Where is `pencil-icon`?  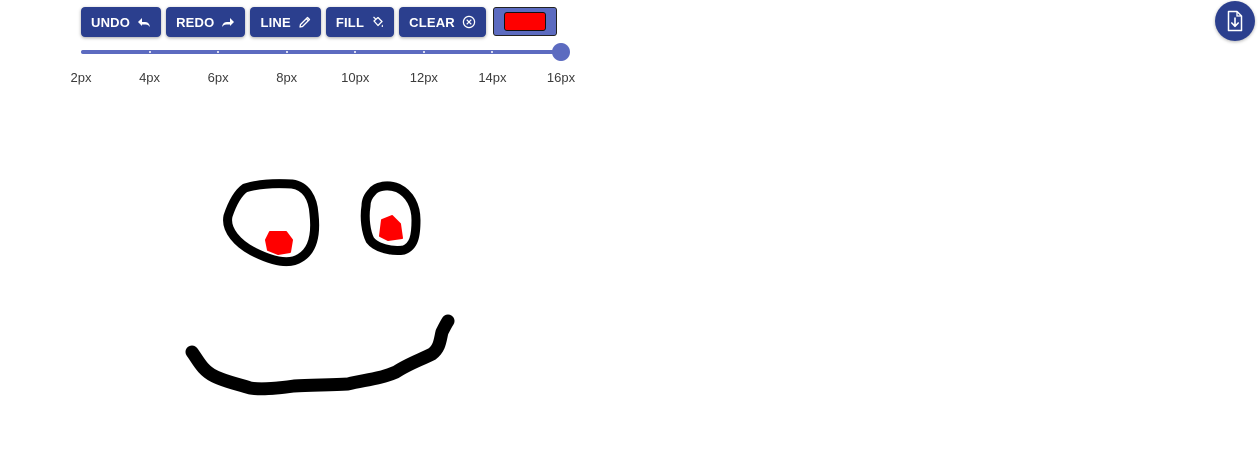 pencil-icon is located at coordinates (304, 22).